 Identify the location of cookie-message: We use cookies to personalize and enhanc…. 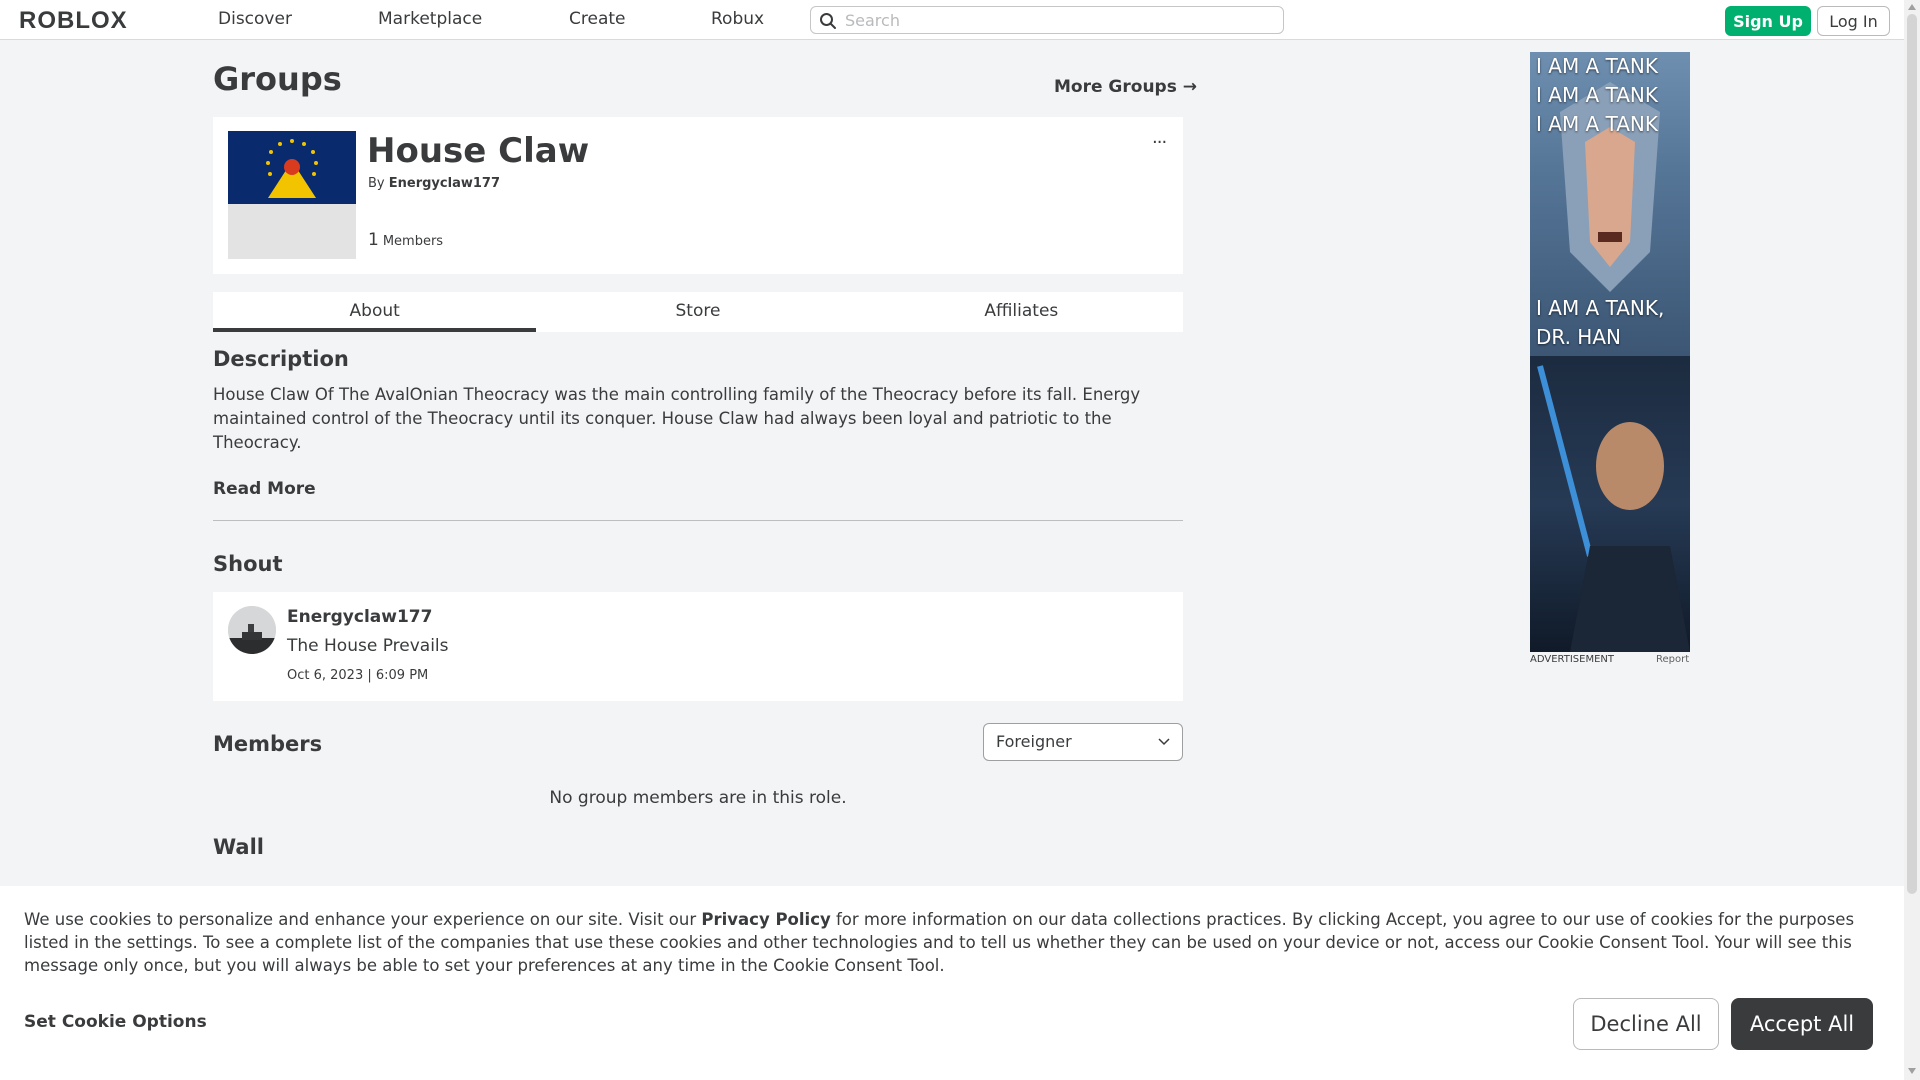
(954, 942).